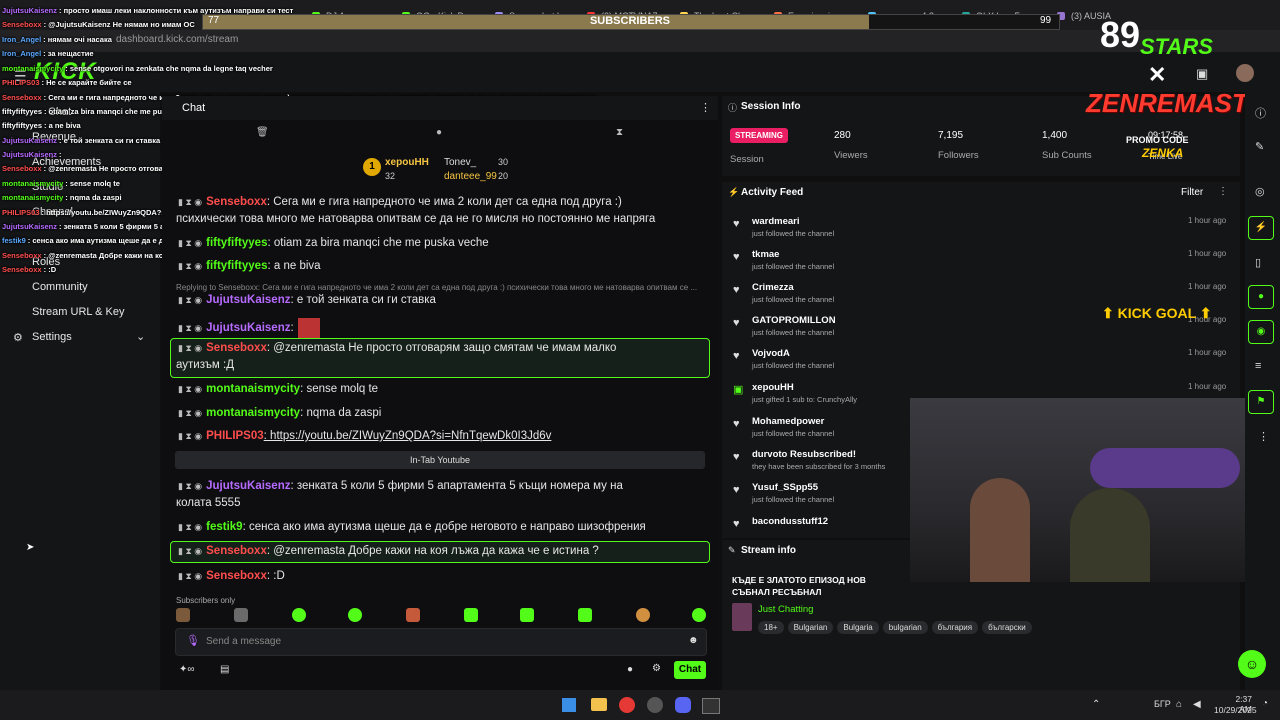  I want to click on send-chat-button: Chat, so click(690, 670).